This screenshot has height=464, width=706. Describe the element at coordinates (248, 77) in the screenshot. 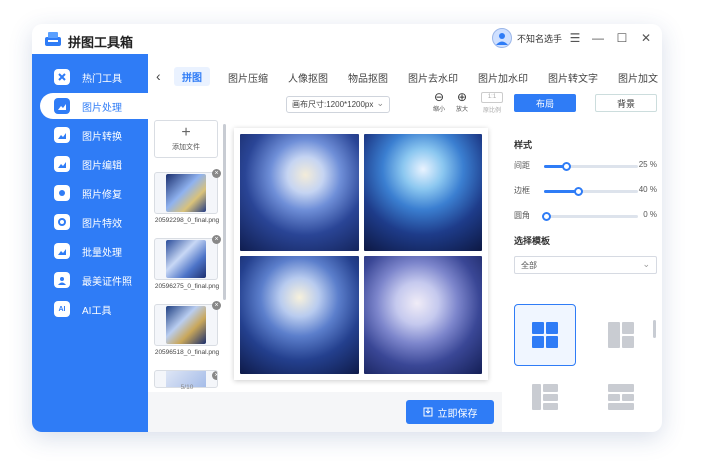

I see `tab-compress: 图片压缩` at that location.